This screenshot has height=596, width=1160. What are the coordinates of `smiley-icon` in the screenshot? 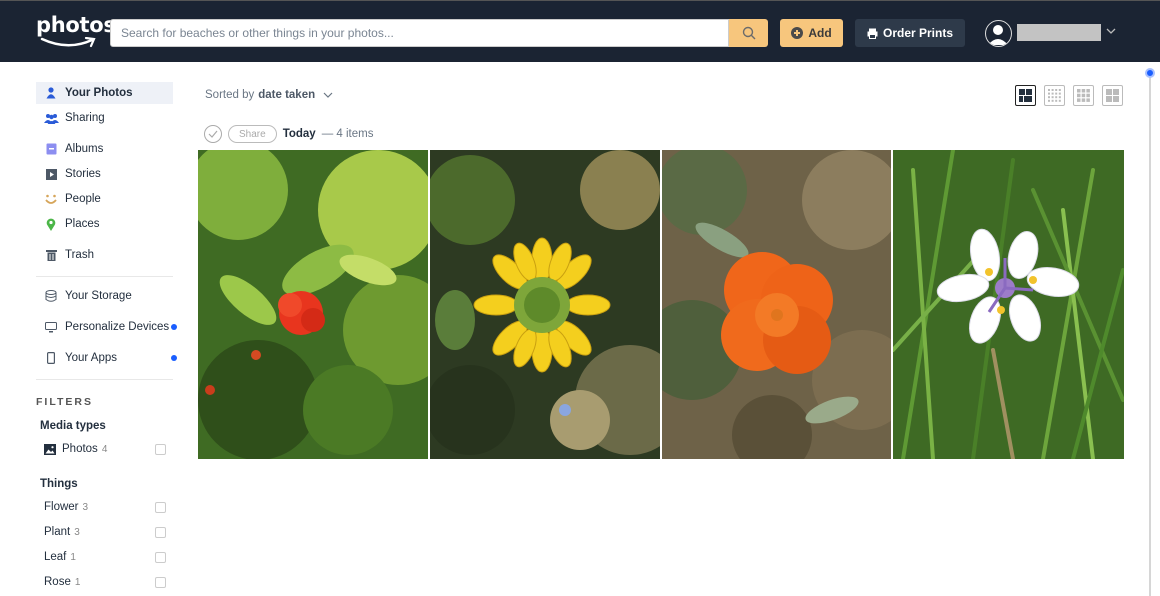 It's located at (51, 199).